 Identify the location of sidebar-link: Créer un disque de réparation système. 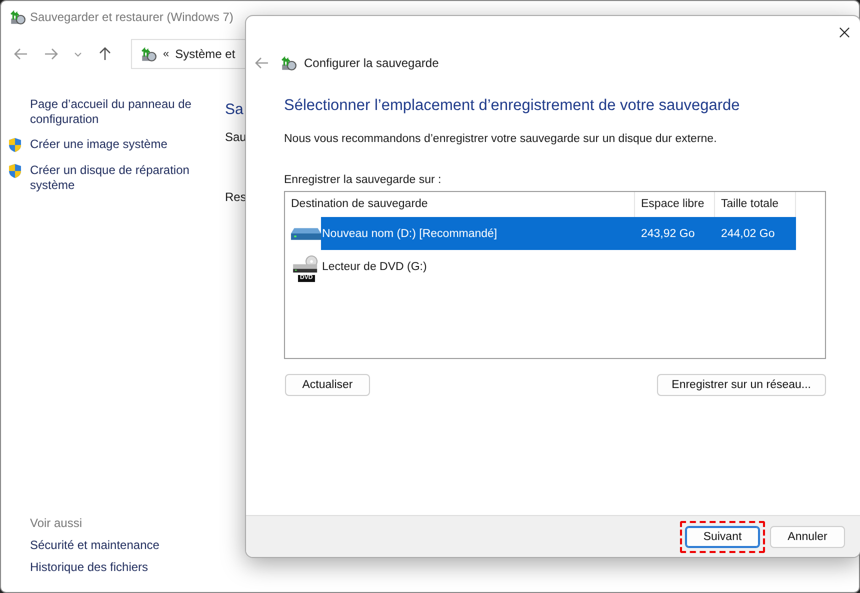
(120, 178).